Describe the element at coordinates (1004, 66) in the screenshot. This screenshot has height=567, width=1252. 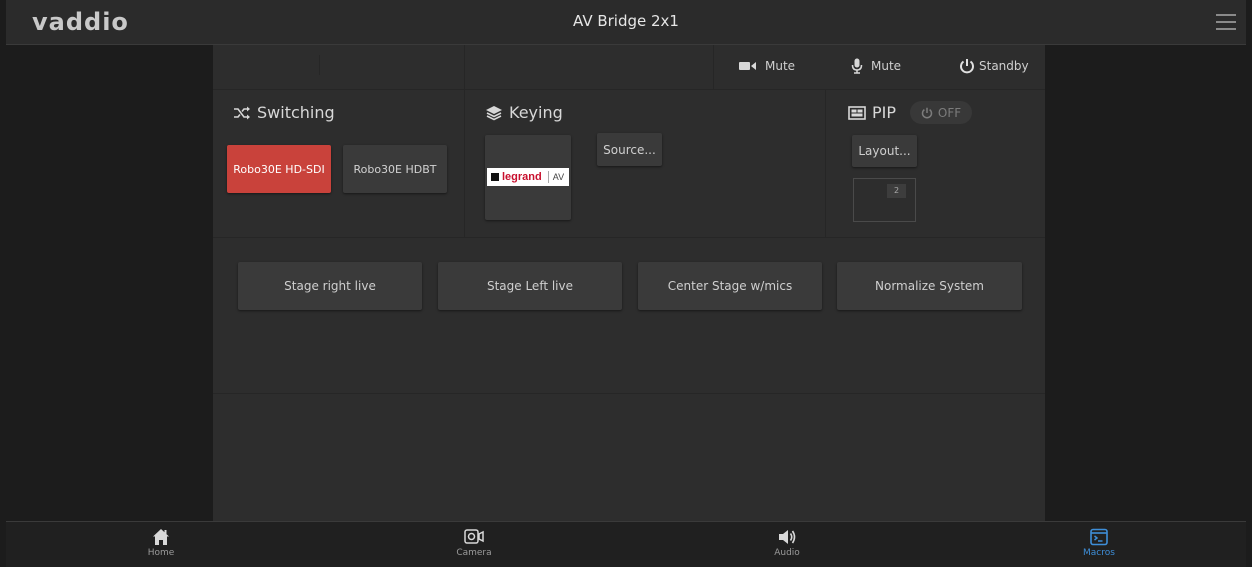
I see `standby-label: Standby` at that location.